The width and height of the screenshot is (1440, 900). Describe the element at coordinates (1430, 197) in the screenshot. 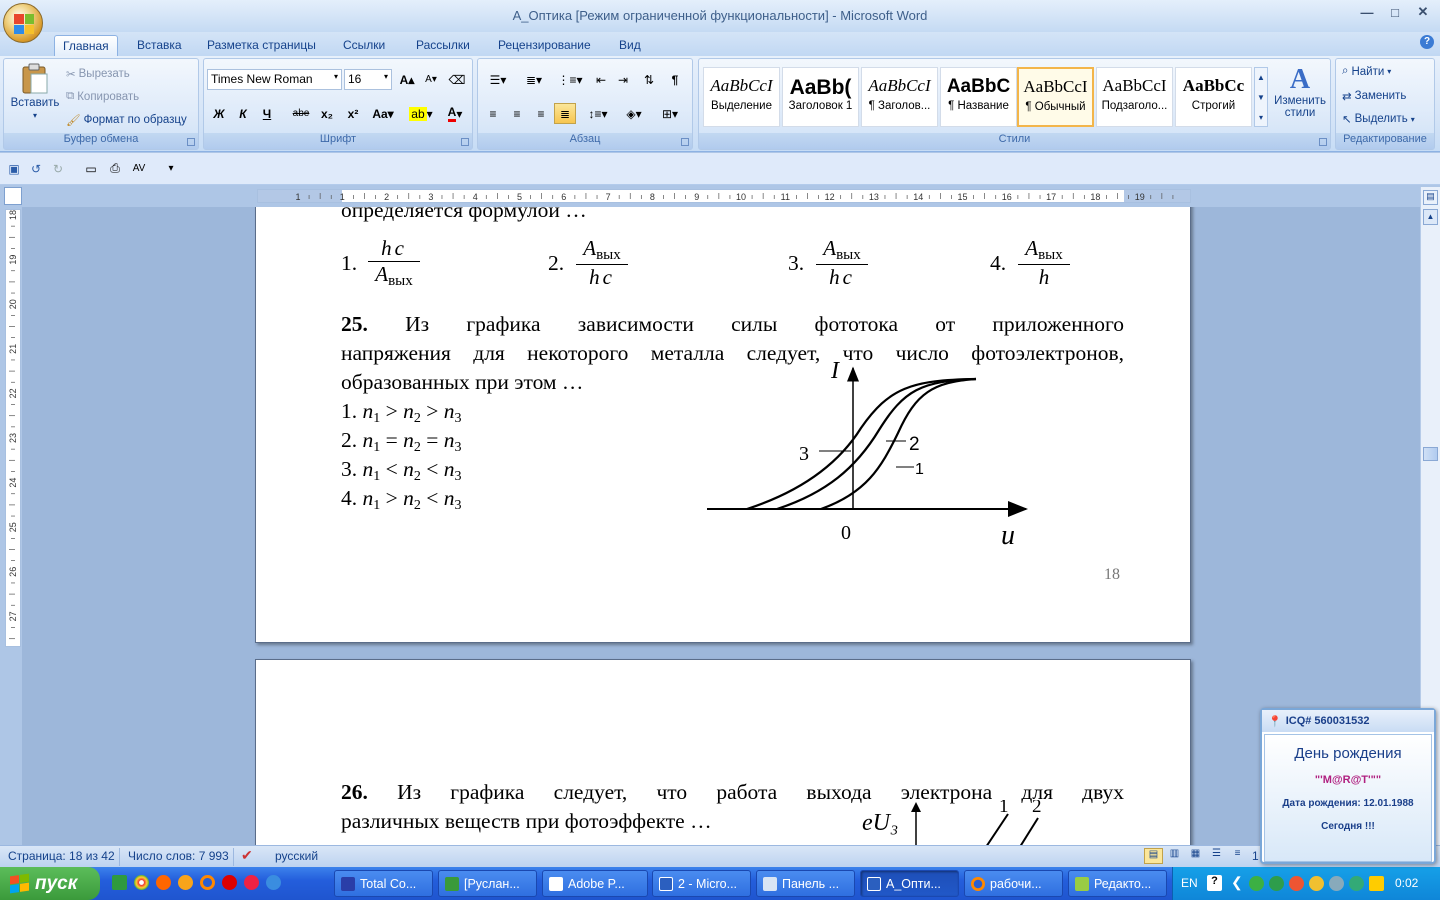

I see `ruler-toggle-icon: ▤` at that location.